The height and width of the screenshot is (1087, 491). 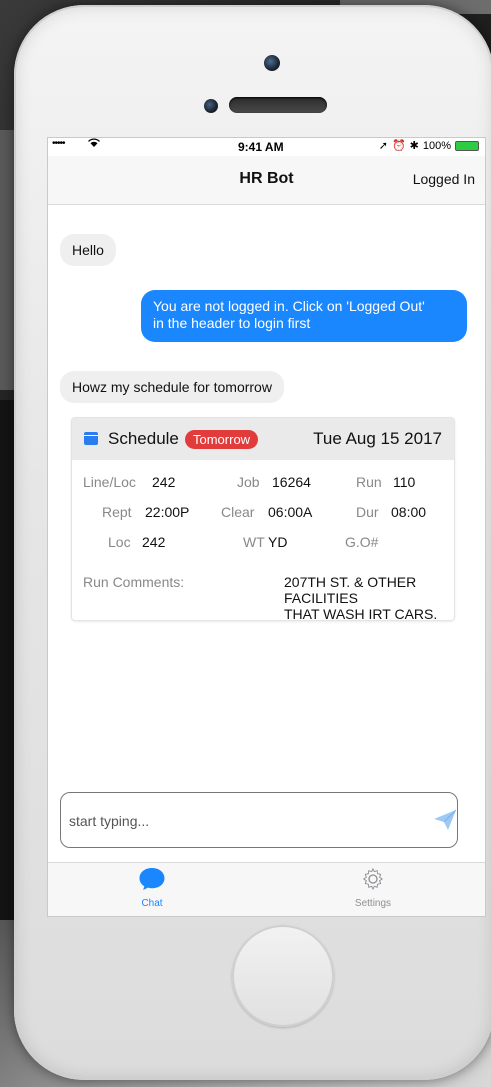 I want to click on loc-value: 242, so click(x=154, y=542).